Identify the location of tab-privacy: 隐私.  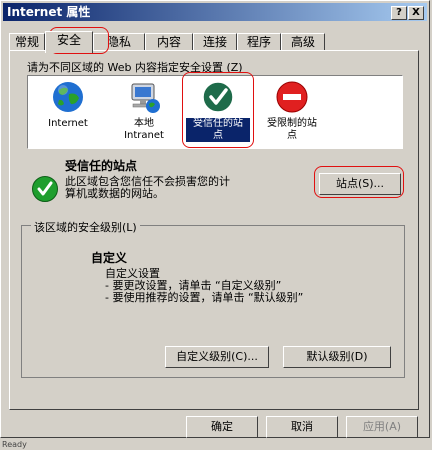
(119, 42).